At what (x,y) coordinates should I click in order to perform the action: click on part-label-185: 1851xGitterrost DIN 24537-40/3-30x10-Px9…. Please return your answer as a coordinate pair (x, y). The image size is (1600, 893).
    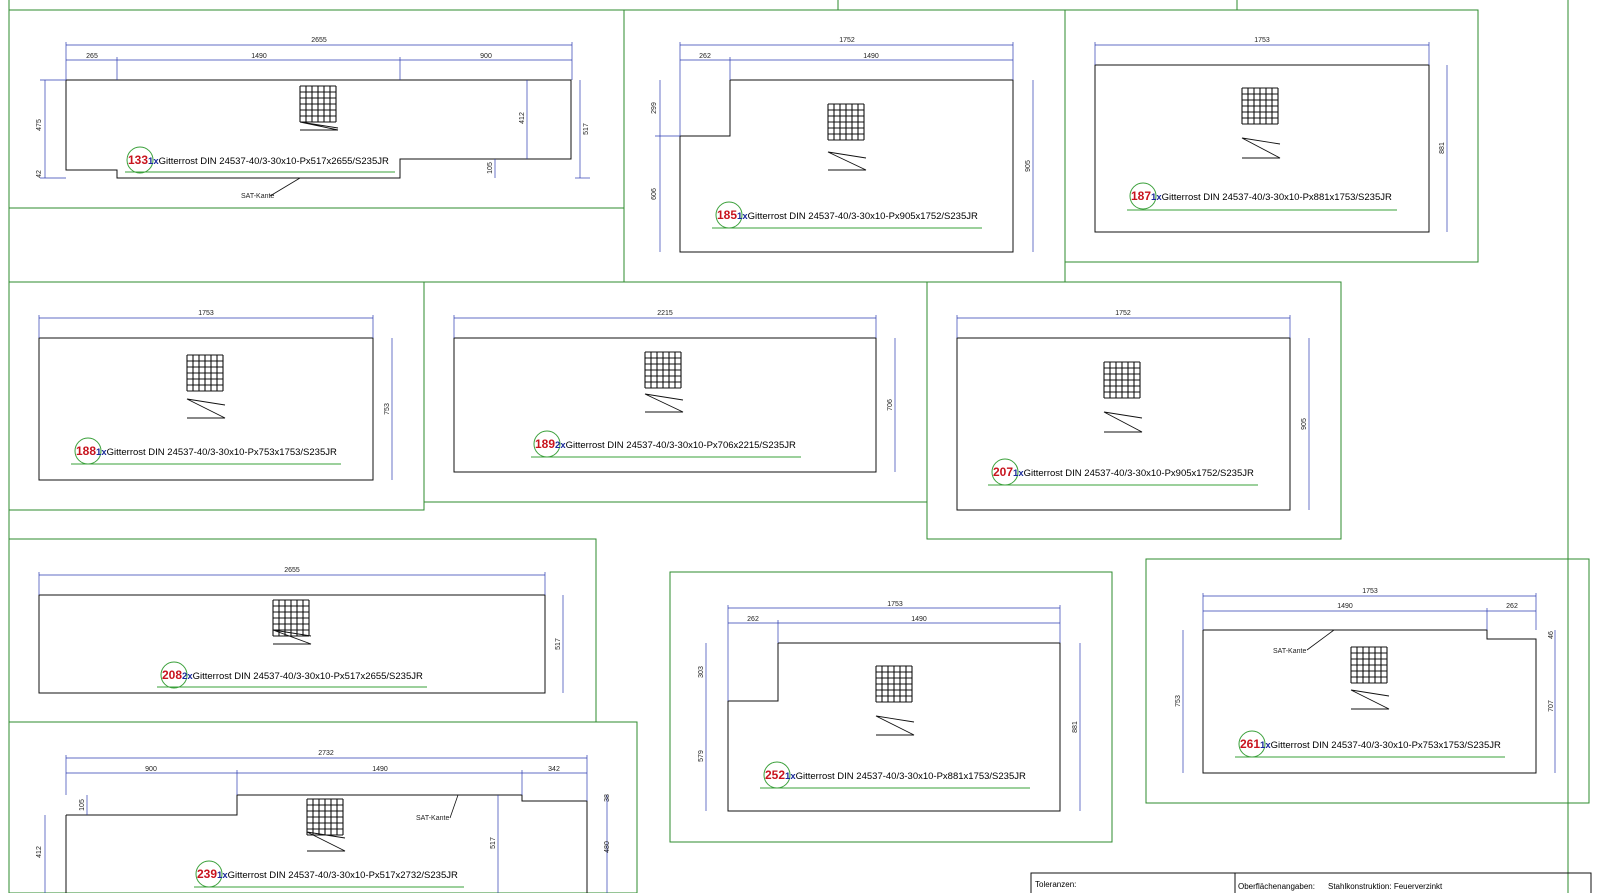
    Looking at the image, I should click on (847, 215).